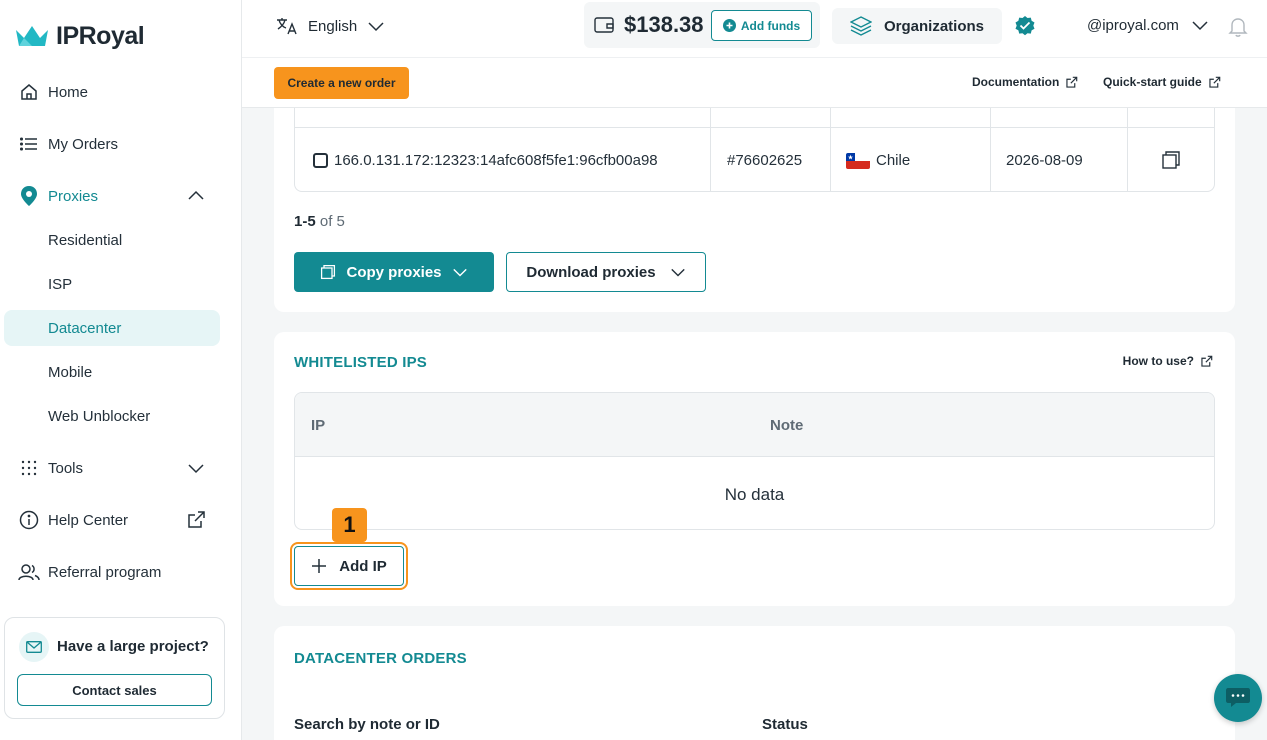 The width and height of the screenshot is (1267, 740). I want to click on chat-widget-button, so click(1238, 698).